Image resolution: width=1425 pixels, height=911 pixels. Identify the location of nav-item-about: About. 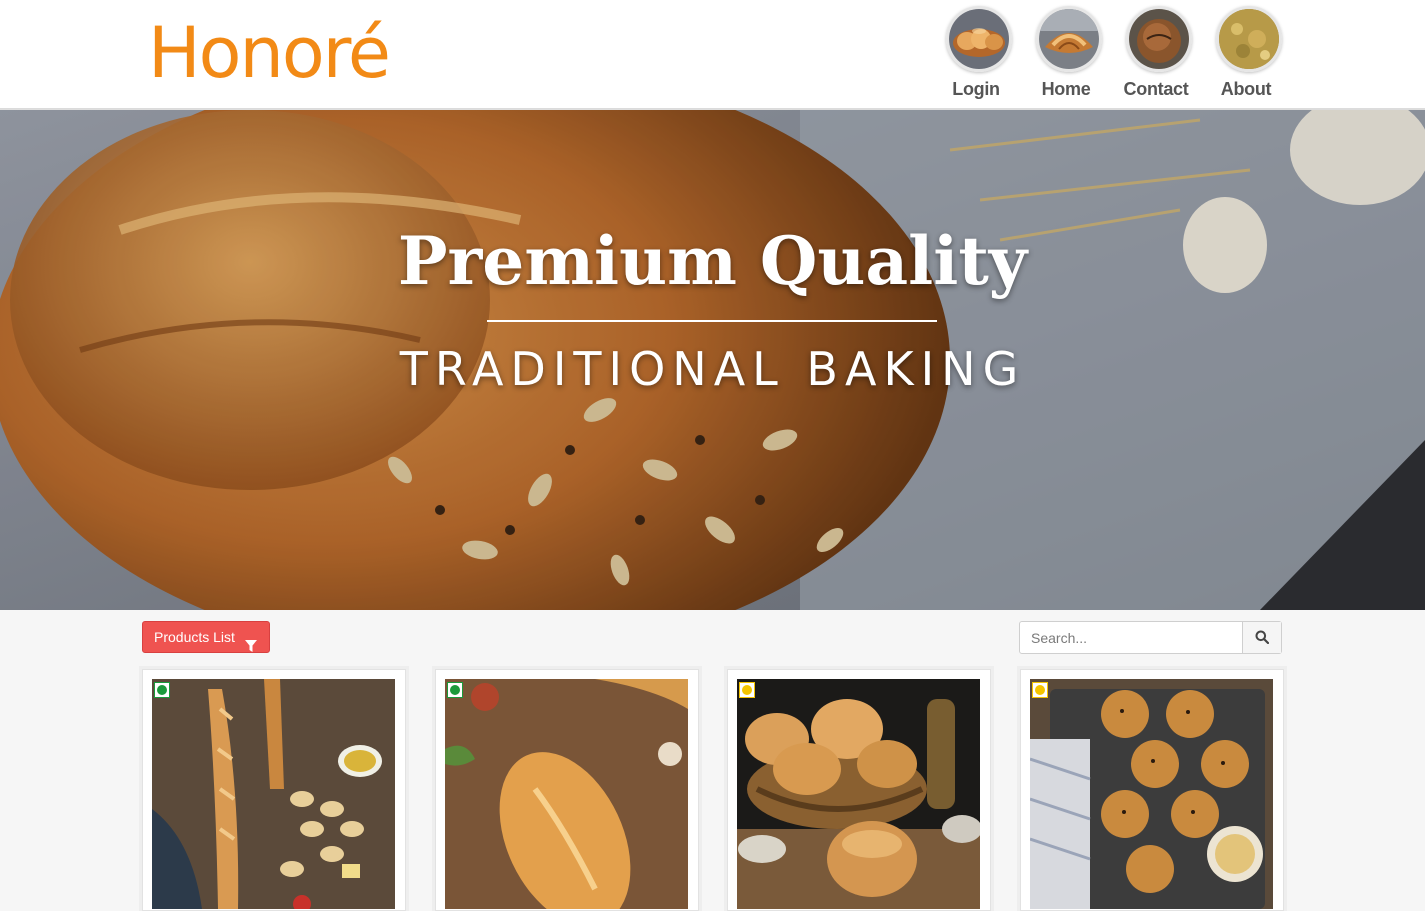
(1249, 56).